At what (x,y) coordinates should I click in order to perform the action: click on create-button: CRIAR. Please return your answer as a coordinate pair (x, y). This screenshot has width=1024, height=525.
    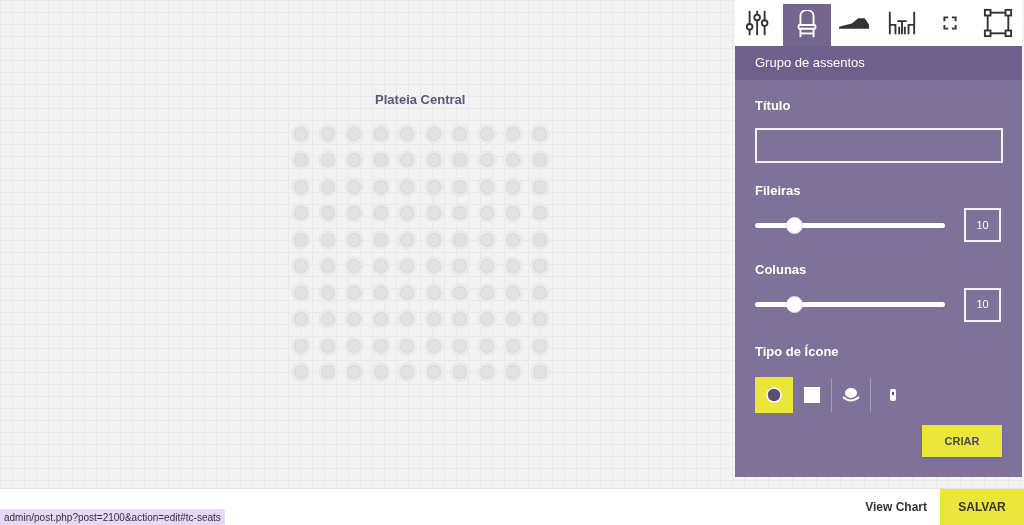
    Looking at the image, I should click on (962, 441).